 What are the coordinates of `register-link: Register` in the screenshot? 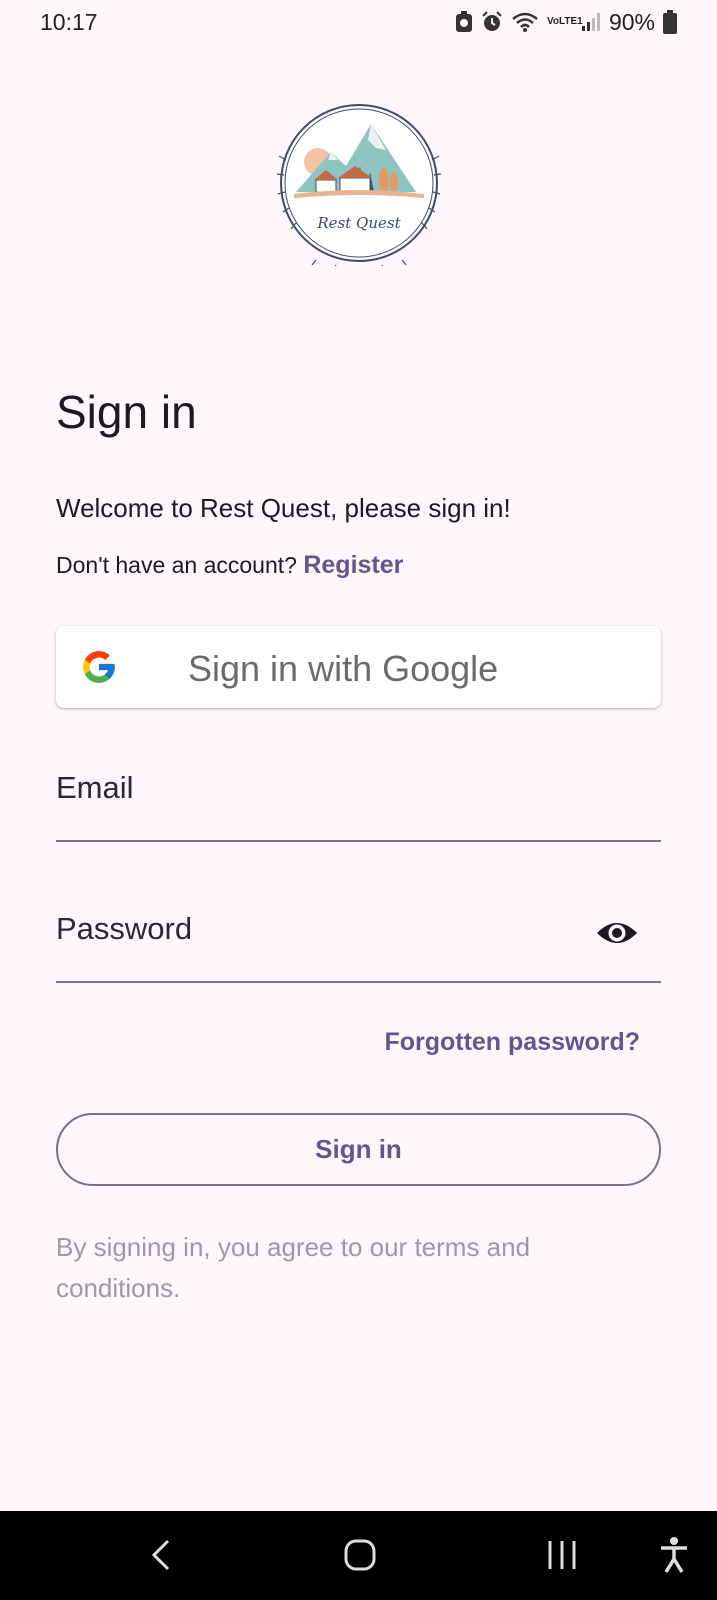 It's located at (353, 565).